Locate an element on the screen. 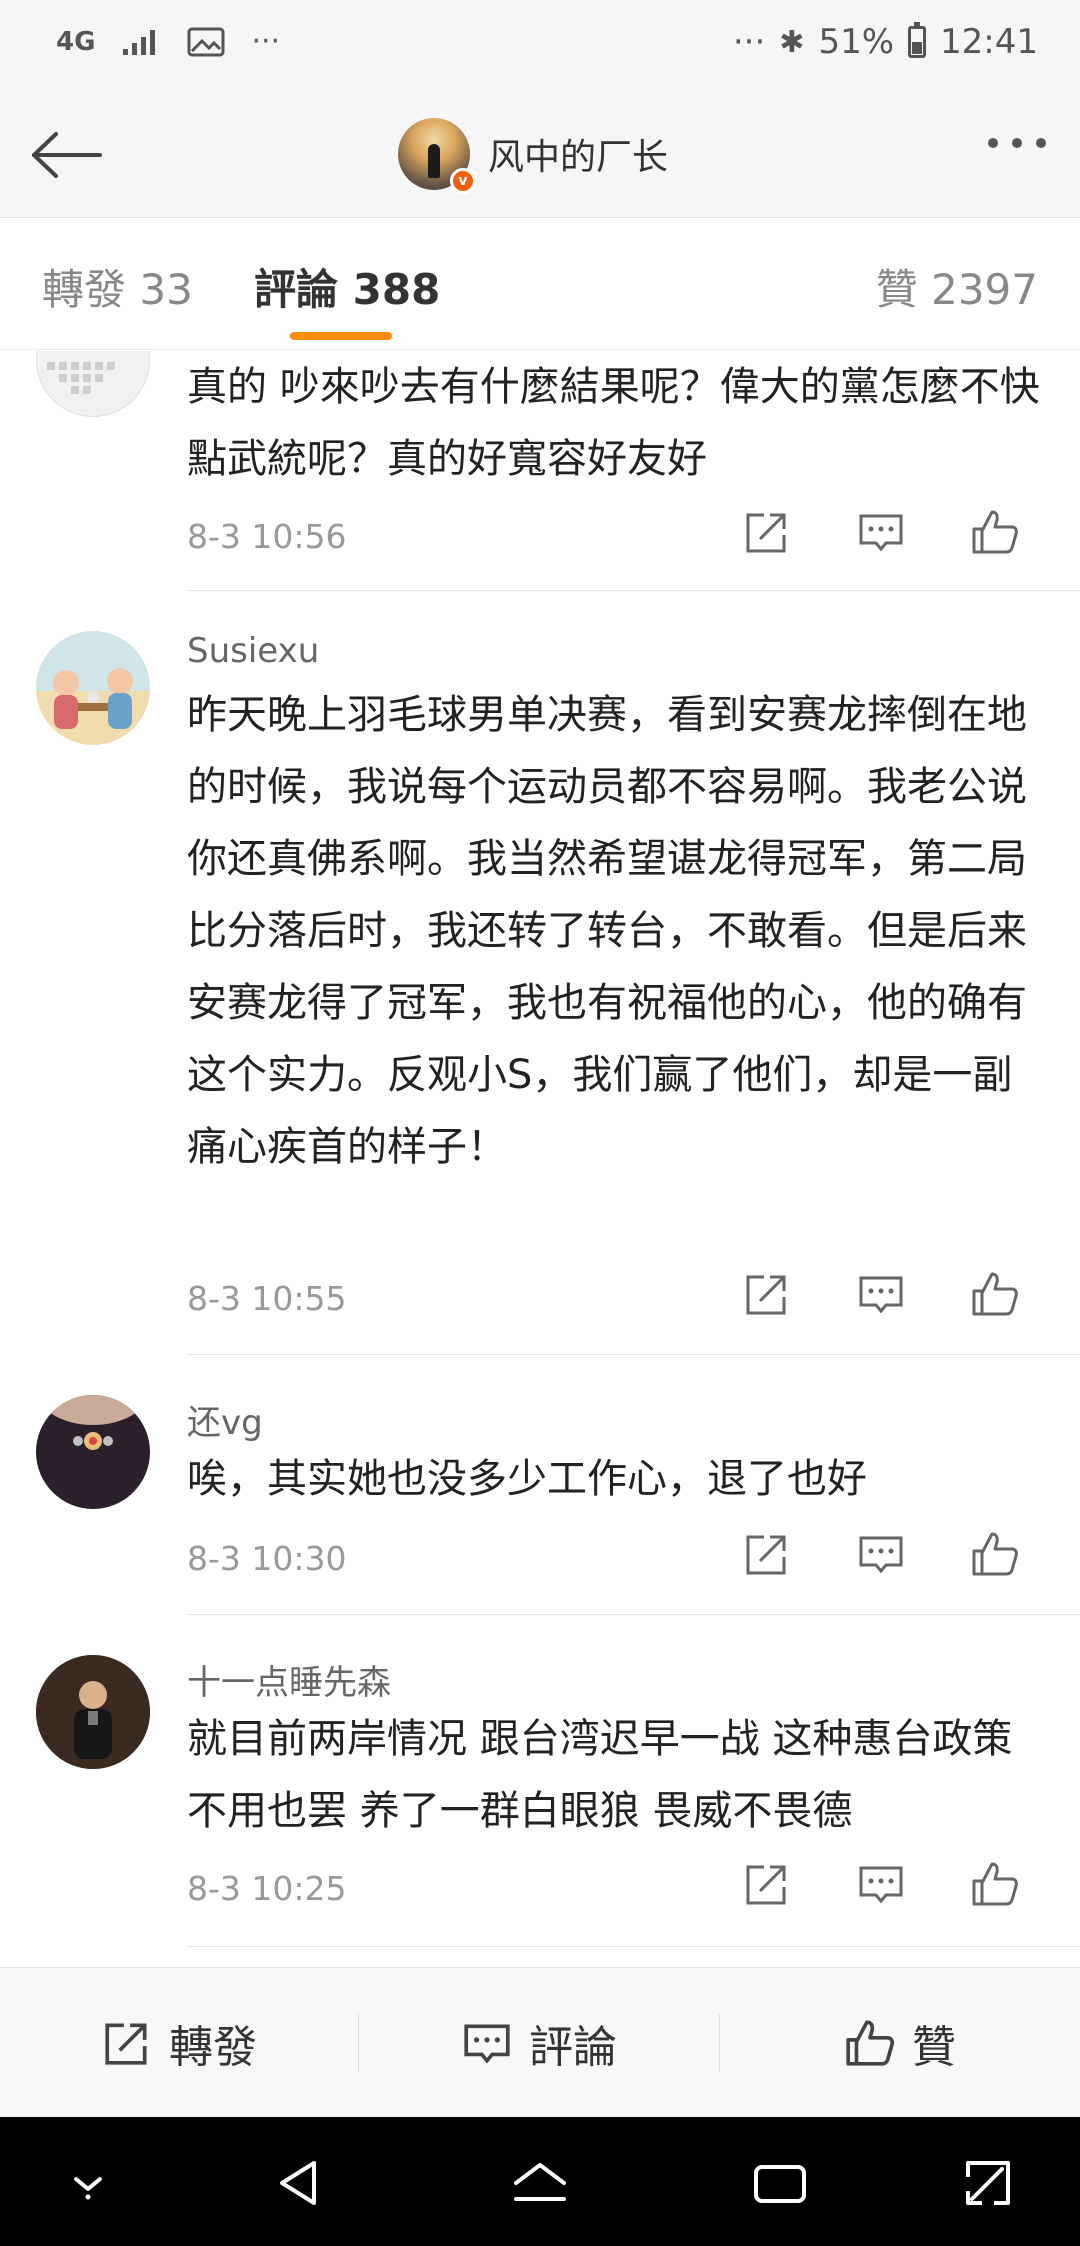 The height and width of the screenshot is (2246, 1080). comment-author: 还vg is located at coordinates (225, 1419).